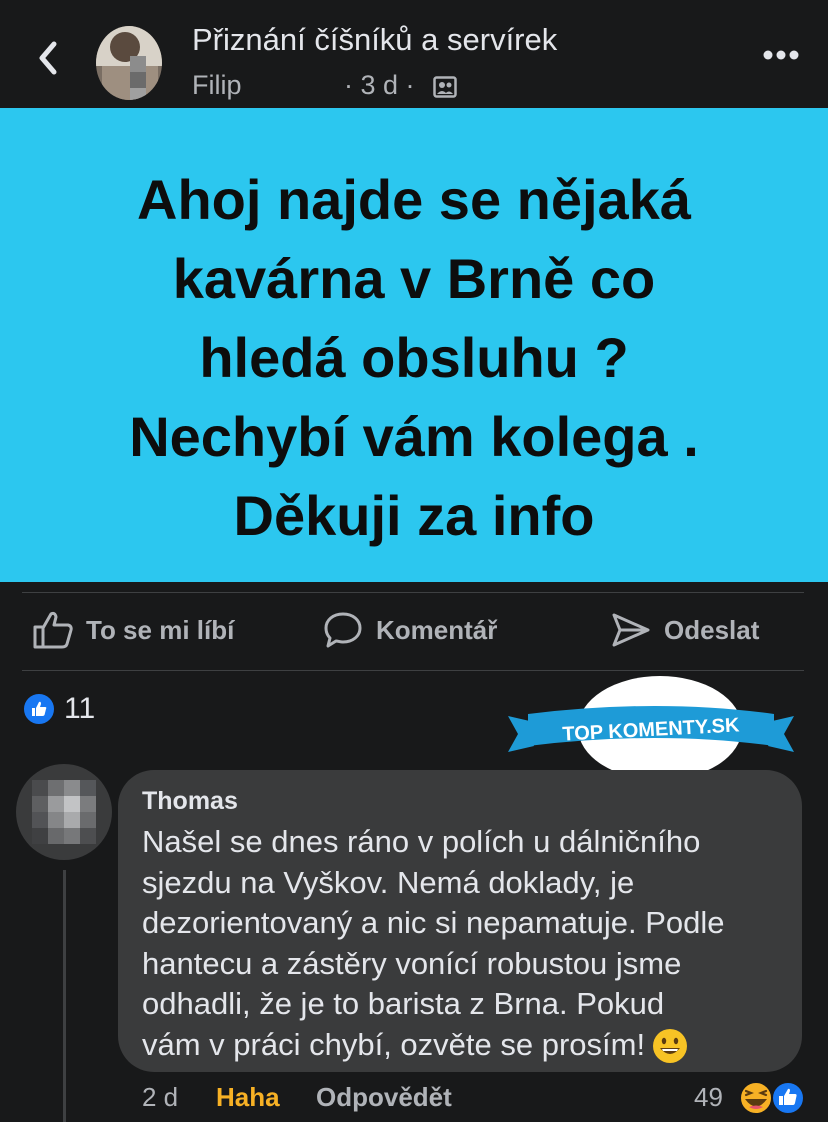 Image resolution: width=828 pixels, height=1122 pixels. Describe the element at coordinates (414, 199) in the screenshot. I see `post-text-line: Ahoj najde se nějaká` at that location.